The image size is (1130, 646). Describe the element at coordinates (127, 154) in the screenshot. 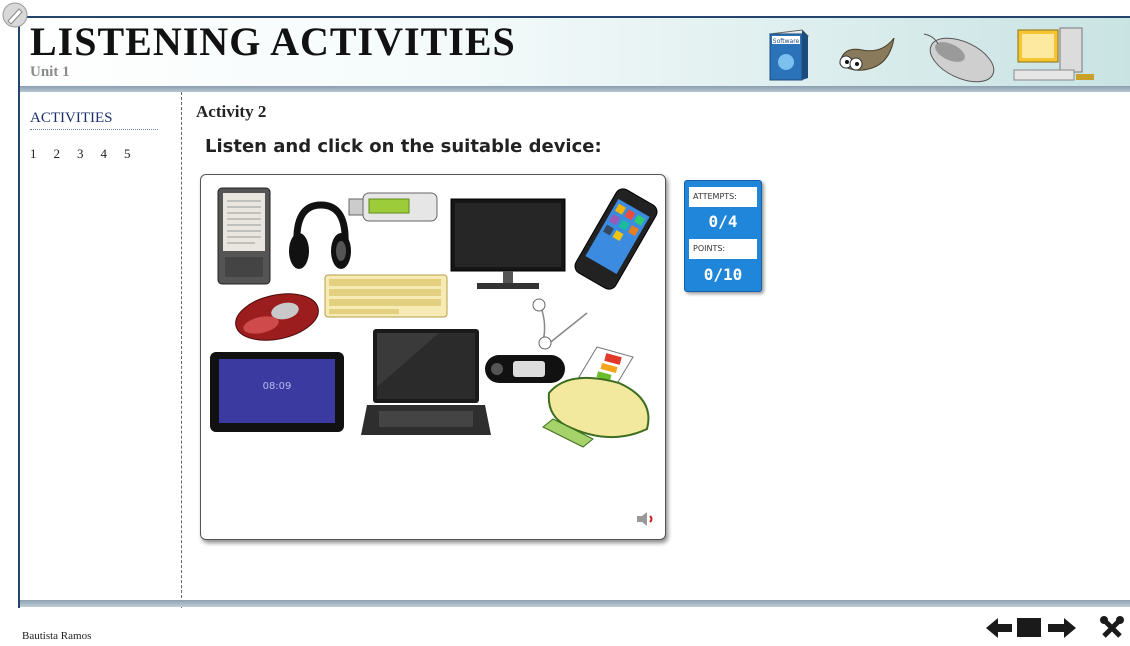

I see `activity-link-5: 5` at that location.